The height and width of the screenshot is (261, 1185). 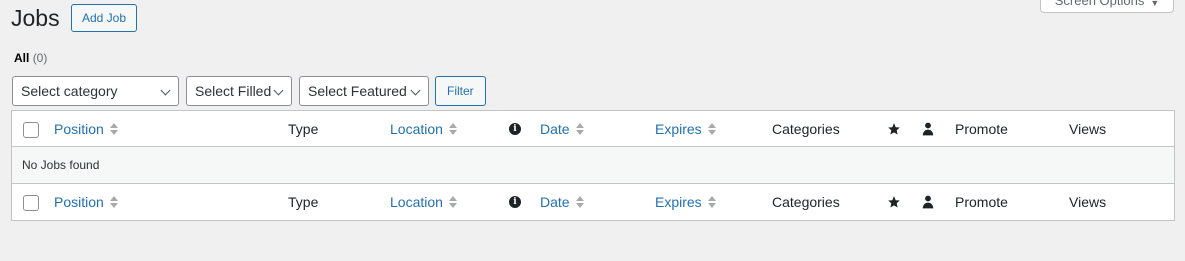 I want to click on view-filter-links: All (0), so click(x=30, y=58).